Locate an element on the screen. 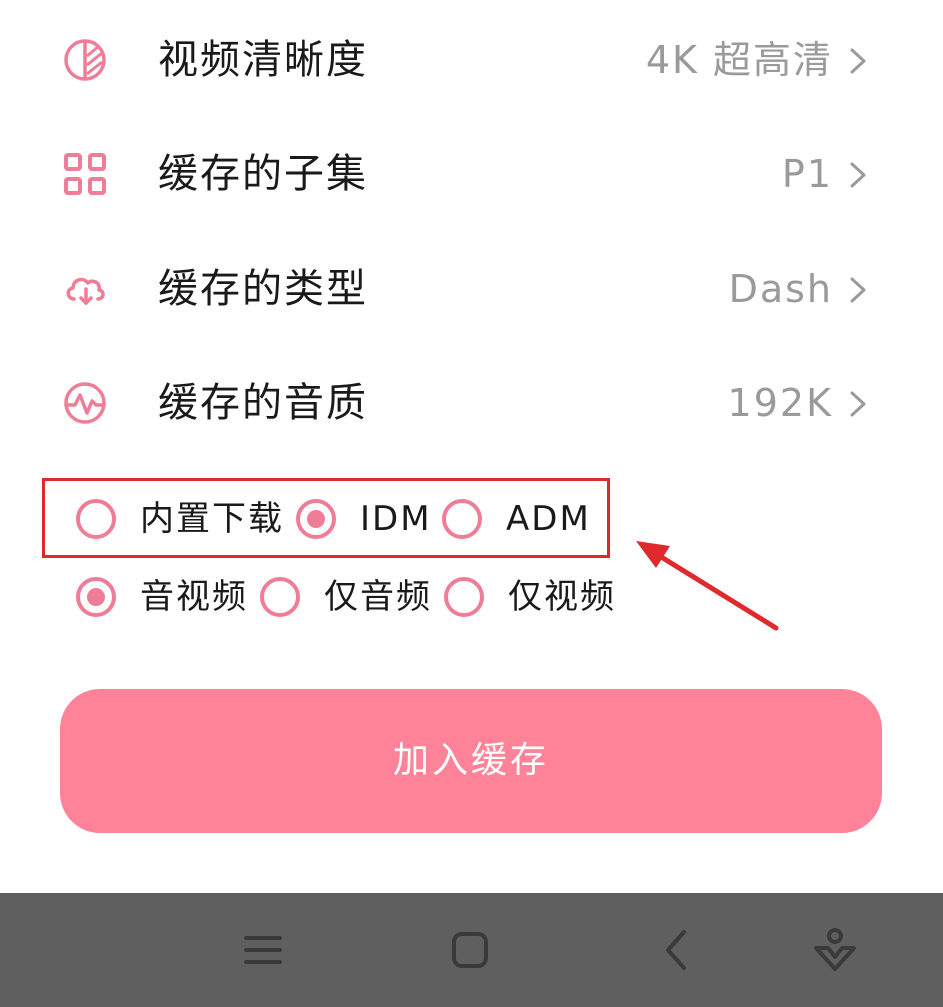 The height and width of the screenshot is (1007, 943). menu-icon is located at coordinates (263, 950).